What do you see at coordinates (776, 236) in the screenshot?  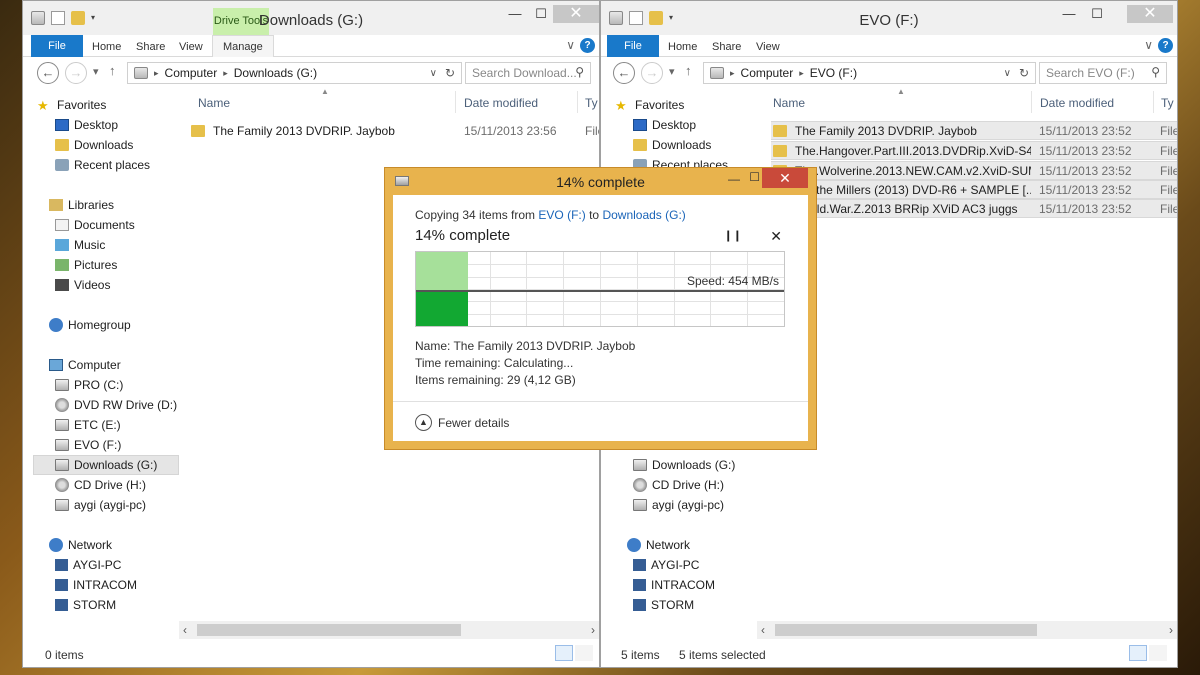 I see `cancel-button: ✕` at bounding box center [776, 236].